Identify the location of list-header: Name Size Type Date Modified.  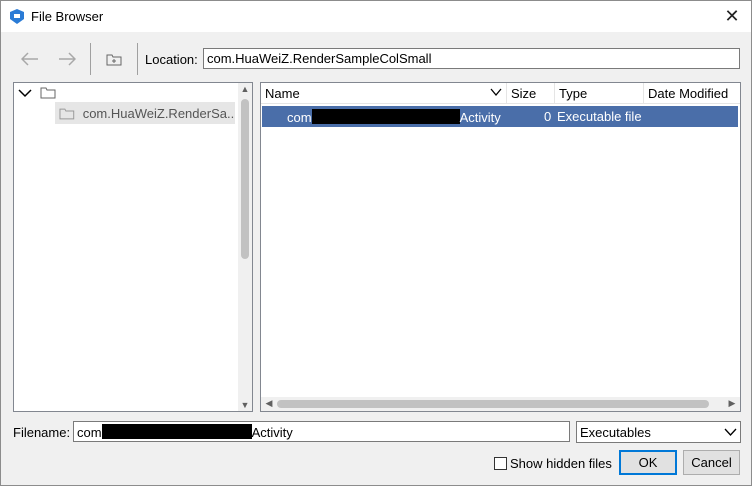
(500, 93).